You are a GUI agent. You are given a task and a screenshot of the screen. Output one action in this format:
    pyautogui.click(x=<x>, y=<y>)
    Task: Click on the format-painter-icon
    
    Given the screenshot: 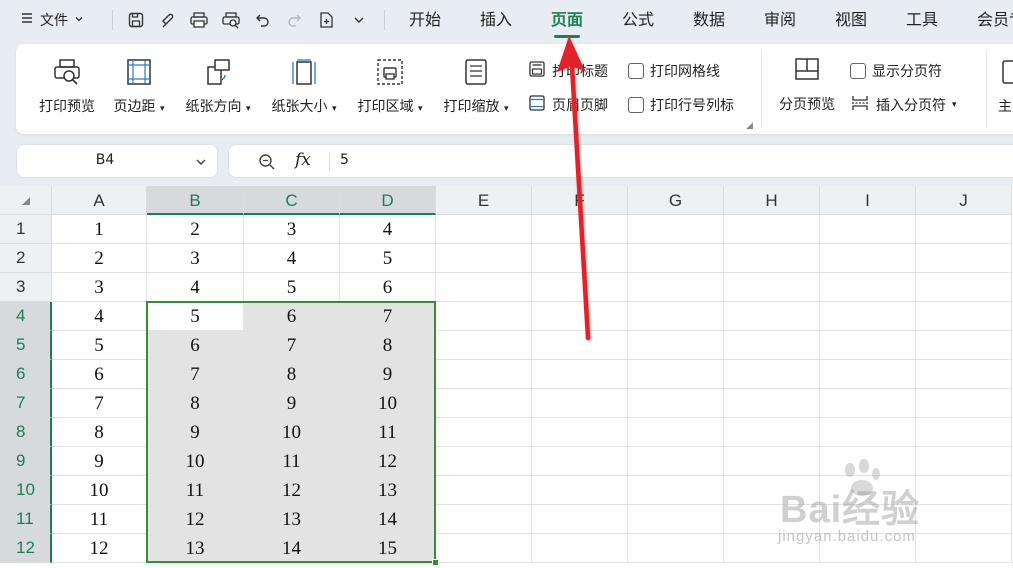 What is the action you would take?
    pyautogui.click(x=167, y=20)
    